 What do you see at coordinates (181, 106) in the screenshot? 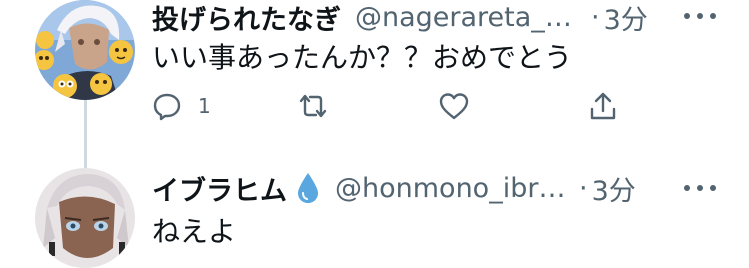
I see `reply-button: 1` at bounding box center [181, 106].